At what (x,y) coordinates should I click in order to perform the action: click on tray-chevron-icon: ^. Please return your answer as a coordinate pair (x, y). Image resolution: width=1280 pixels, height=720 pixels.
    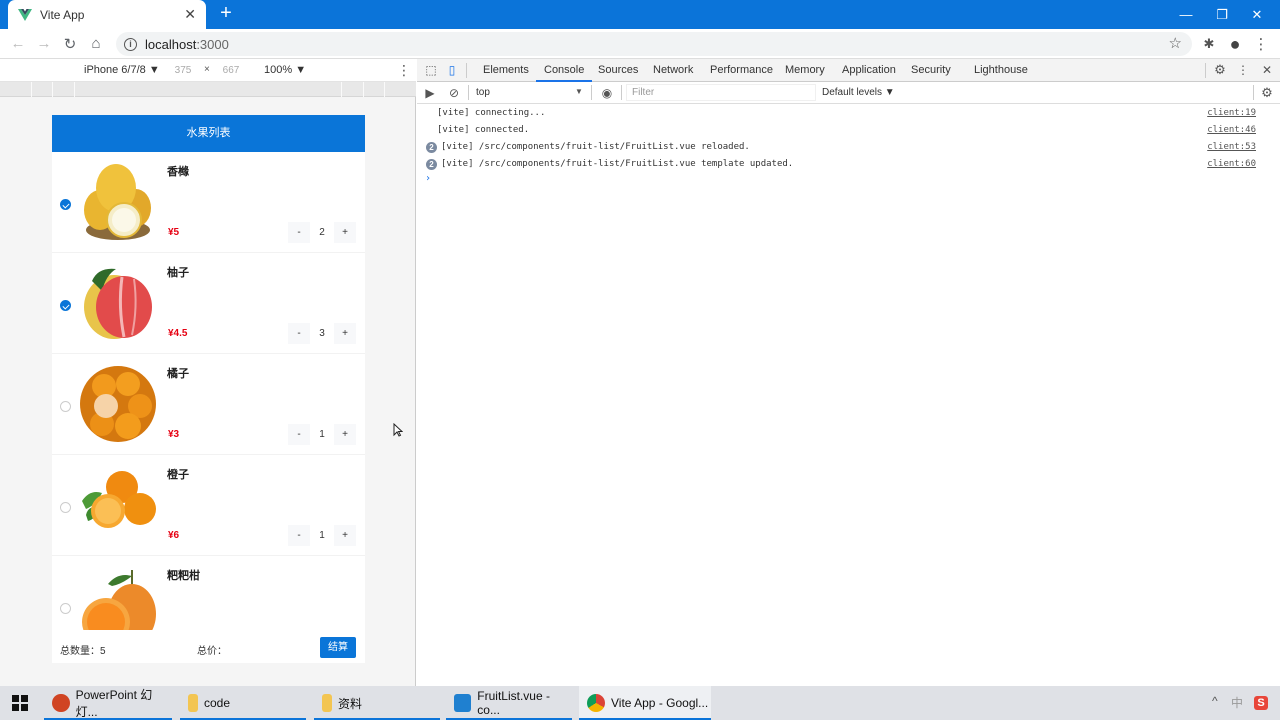
    Looking at the image, I should click on (1215, 701).